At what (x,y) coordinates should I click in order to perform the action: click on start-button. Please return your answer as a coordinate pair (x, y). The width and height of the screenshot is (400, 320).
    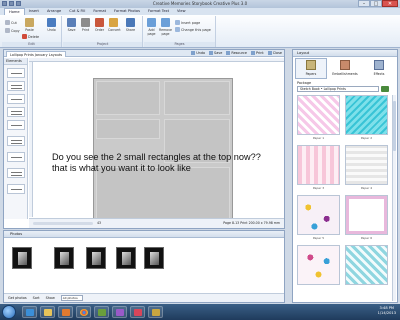
    Looking at the image, I should click on (9, 312).